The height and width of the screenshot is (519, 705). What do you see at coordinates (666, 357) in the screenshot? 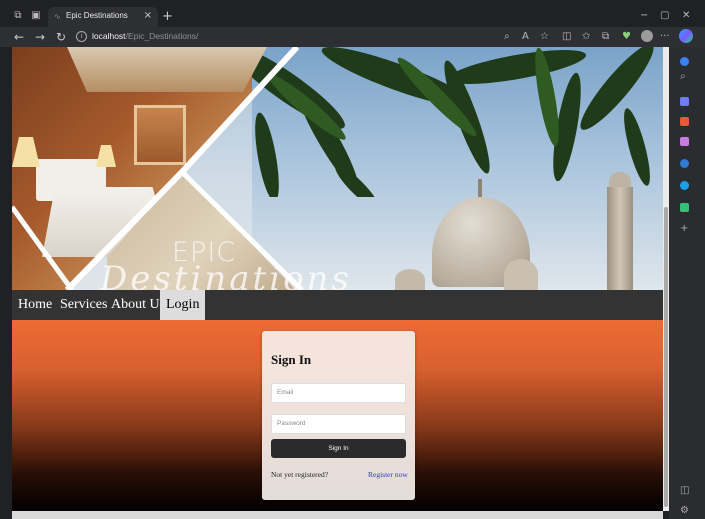
I see `scrollbar-thumb` at bounding box center [666, 357].